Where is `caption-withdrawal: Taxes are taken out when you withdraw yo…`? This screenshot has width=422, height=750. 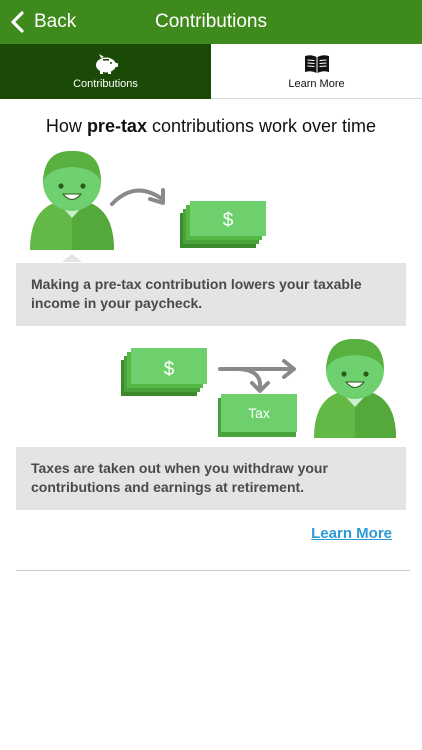 caption-withdrawal: Taxes are taken out when you withdraw yo… is located at coordinates (211, 478).